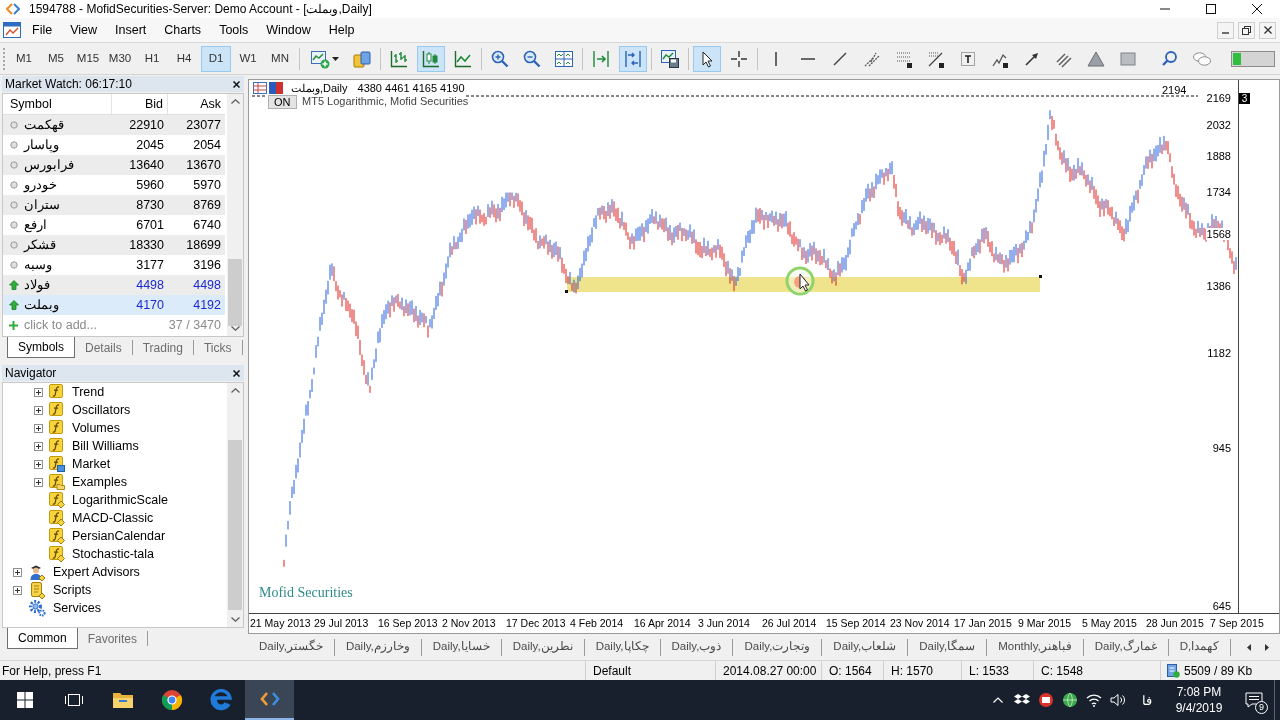 Image resolution: width=1280 pixels, height=720 pixels. I want to click on stacked-tiles-icon, so click(362, 58).